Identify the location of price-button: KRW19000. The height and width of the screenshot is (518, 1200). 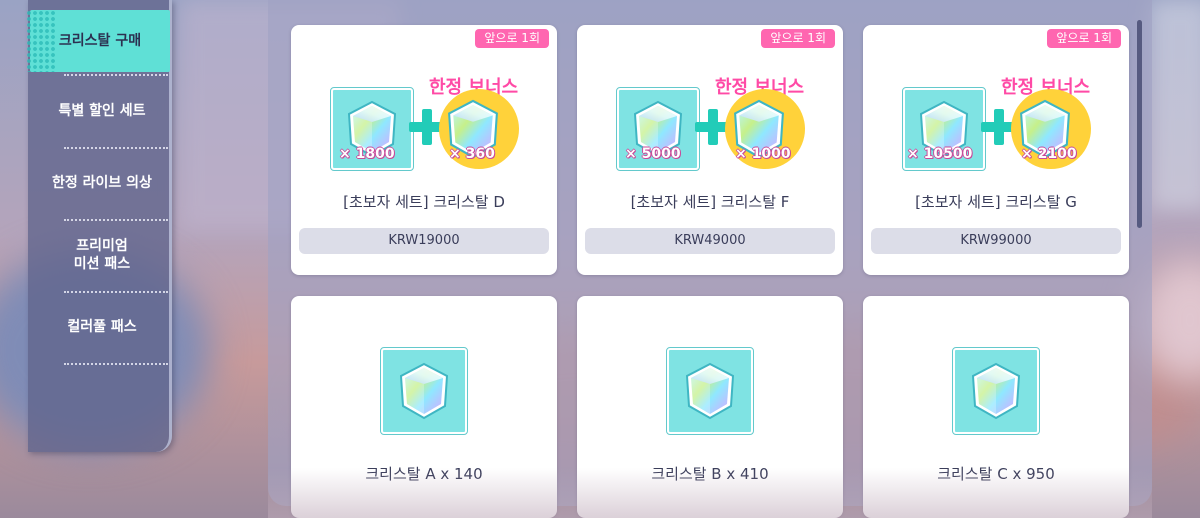
(424, 241).